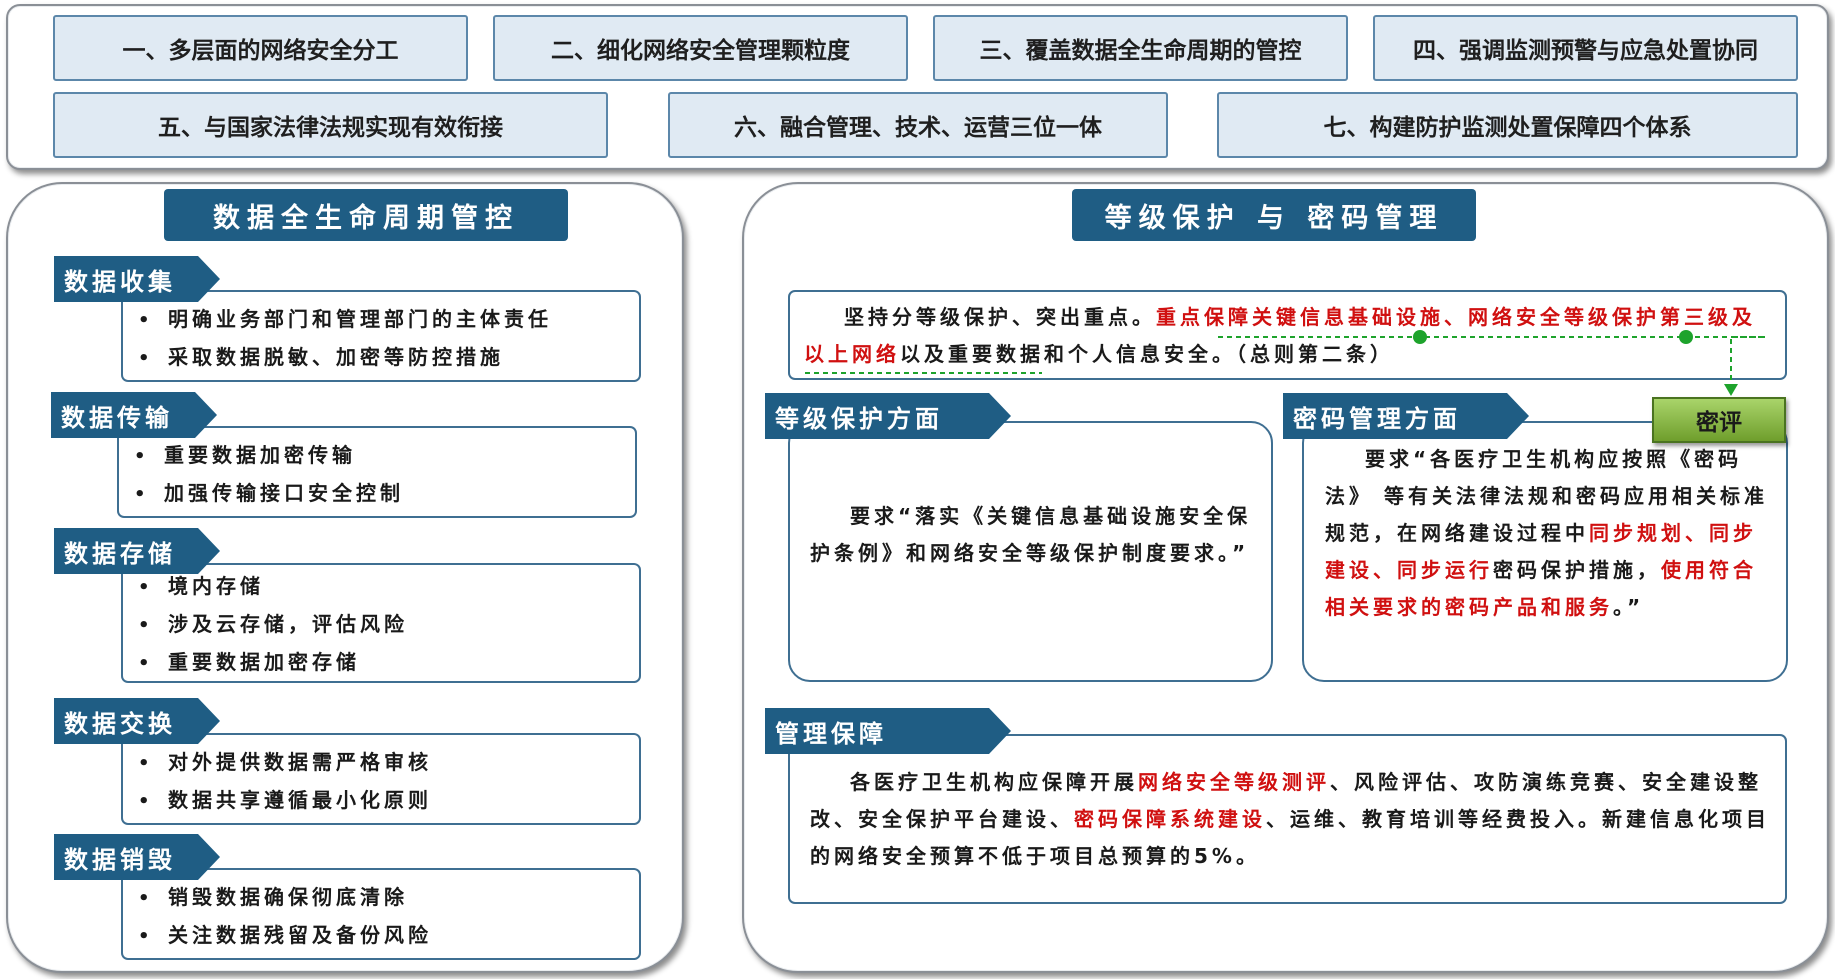 This screenshot has width=1835, height=979. What do you see at coordinates (1285, 363) in the screenshot?
I see `annotation-connector` at bounding box center [1285, 363].